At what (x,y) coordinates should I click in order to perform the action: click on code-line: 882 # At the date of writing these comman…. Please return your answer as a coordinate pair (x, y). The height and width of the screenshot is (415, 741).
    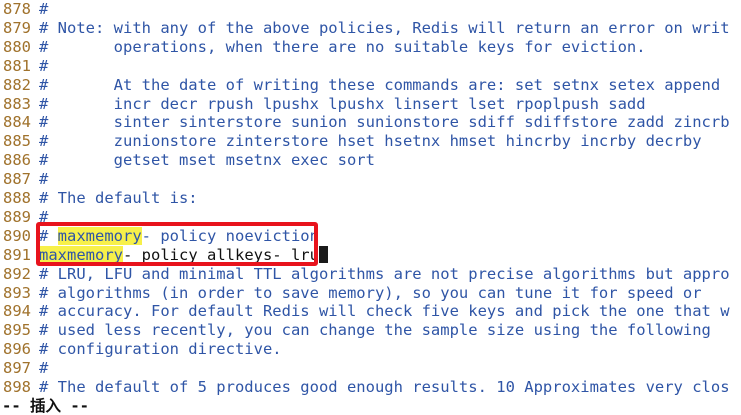
    Looking at the image, I should click on (360, 85).